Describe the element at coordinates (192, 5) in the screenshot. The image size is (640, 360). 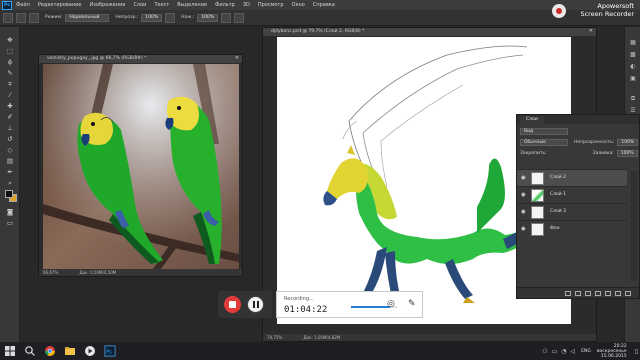
I see `menu-select: Выделение` at that location.